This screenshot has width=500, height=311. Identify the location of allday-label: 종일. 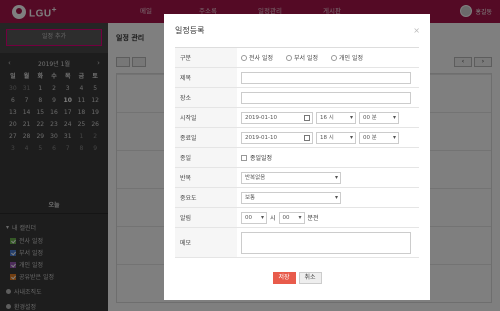
(206, 157).